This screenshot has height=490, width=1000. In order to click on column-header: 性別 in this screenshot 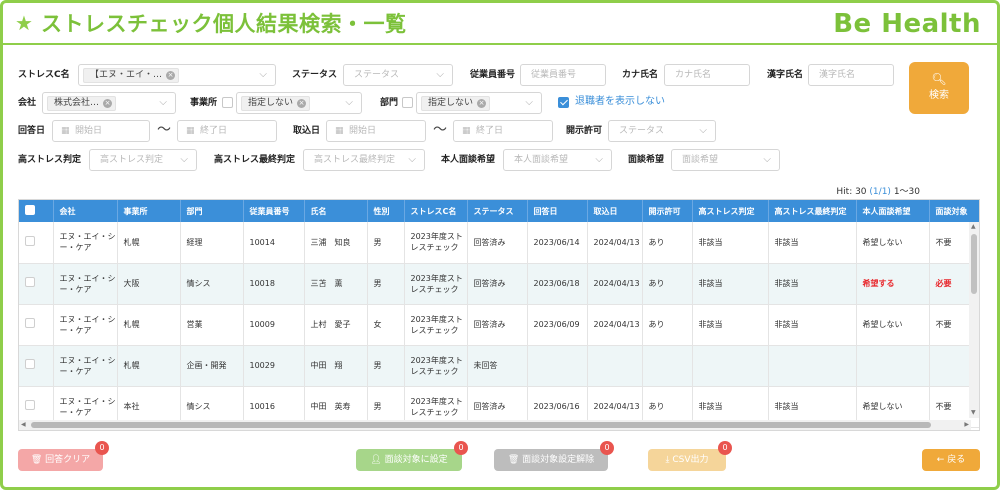, I will do `click(386, 211)`.